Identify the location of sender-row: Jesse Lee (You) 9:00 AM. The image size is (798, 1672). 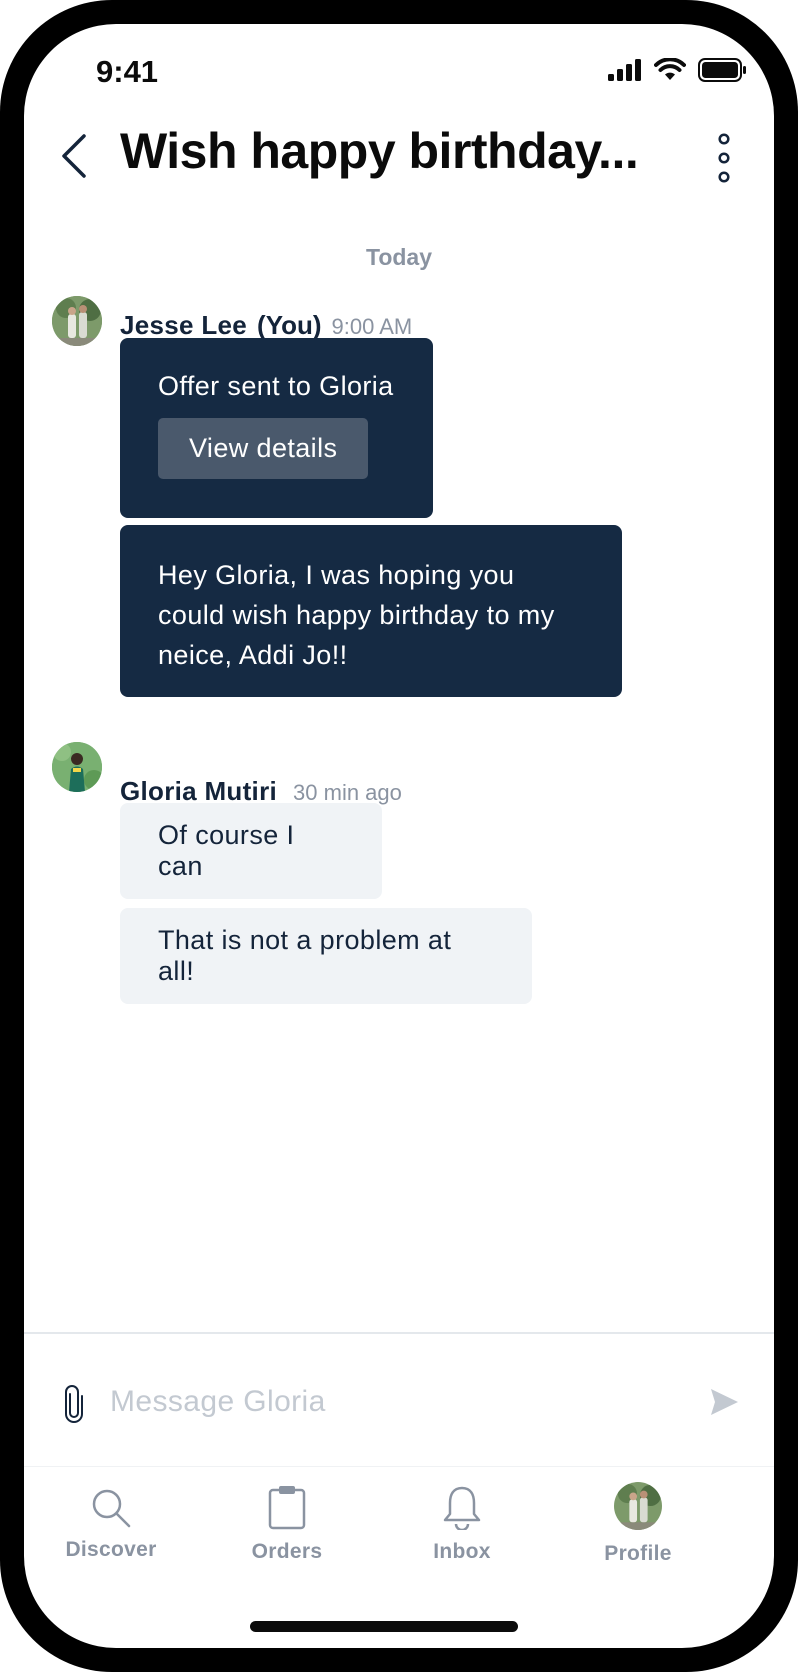
(266, 325).